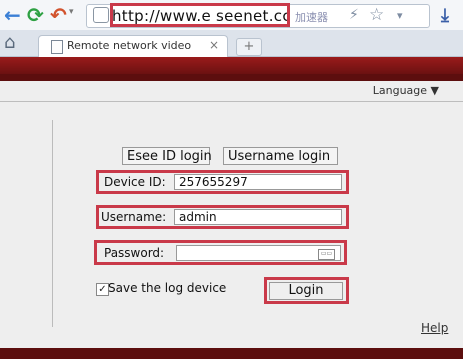 The height and width of the screenshot is (359, 463). What do you see at coordinates (400, 15) in the screenshot?
I see `url-dropdown-icon: ▾` at bounding box center [400, 15].